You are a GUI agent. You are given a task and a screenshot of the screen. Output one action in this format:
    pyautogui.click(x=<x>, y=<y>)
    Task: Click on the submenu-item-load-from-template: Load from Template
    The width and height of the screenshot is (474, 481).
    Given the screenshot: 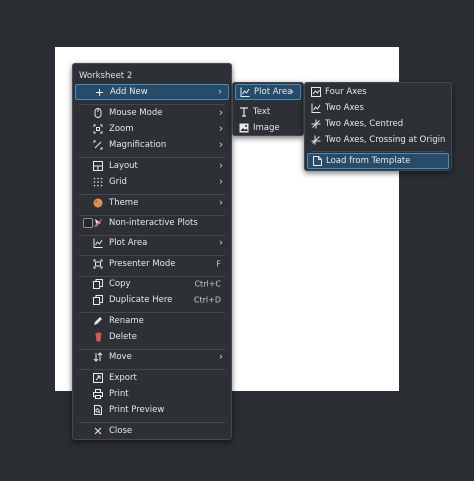 What is the action you would take?
    pyautogui.click(x=378, y=161)
    